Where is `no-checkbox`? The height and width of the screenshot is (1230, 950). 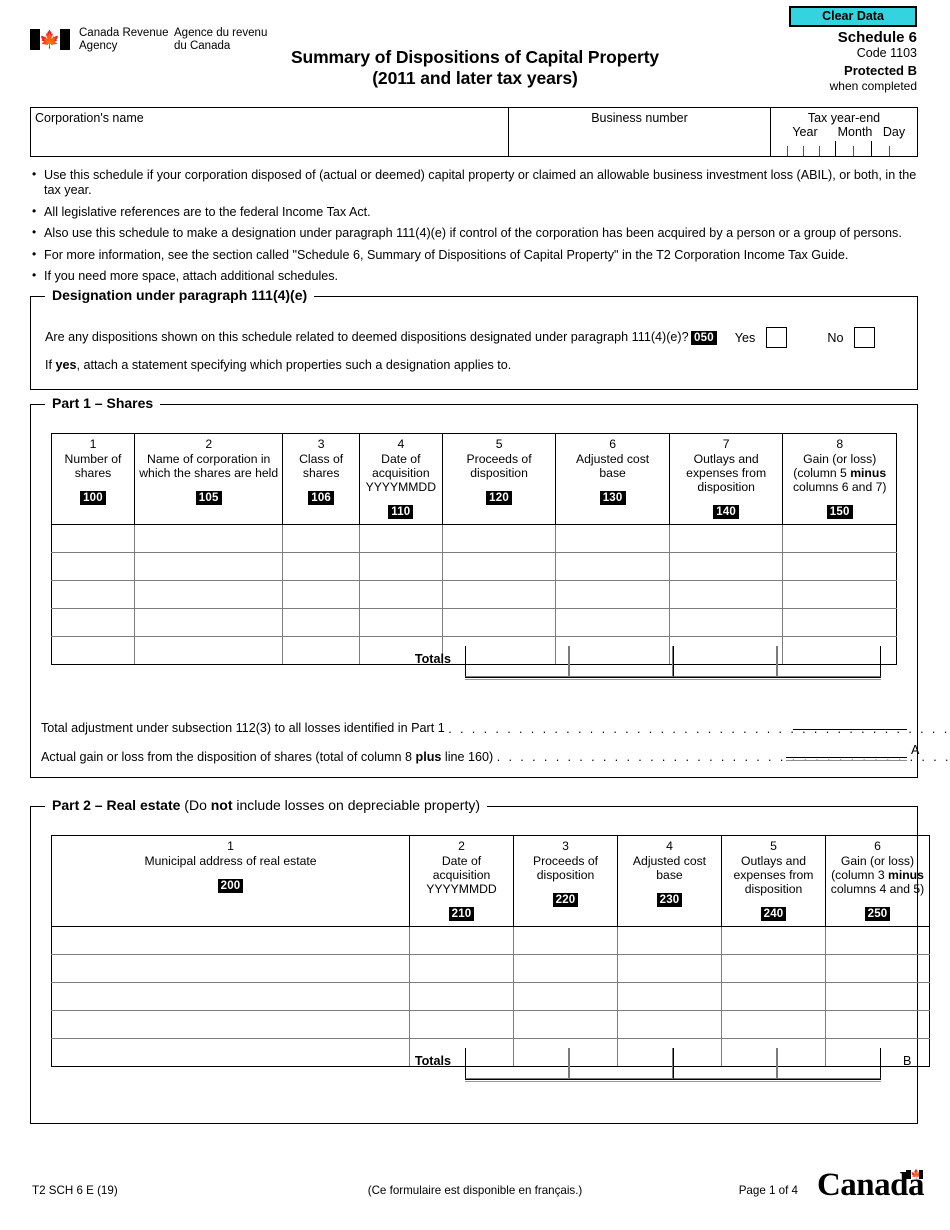 no-checkbox is located at coordinates (865, 337).